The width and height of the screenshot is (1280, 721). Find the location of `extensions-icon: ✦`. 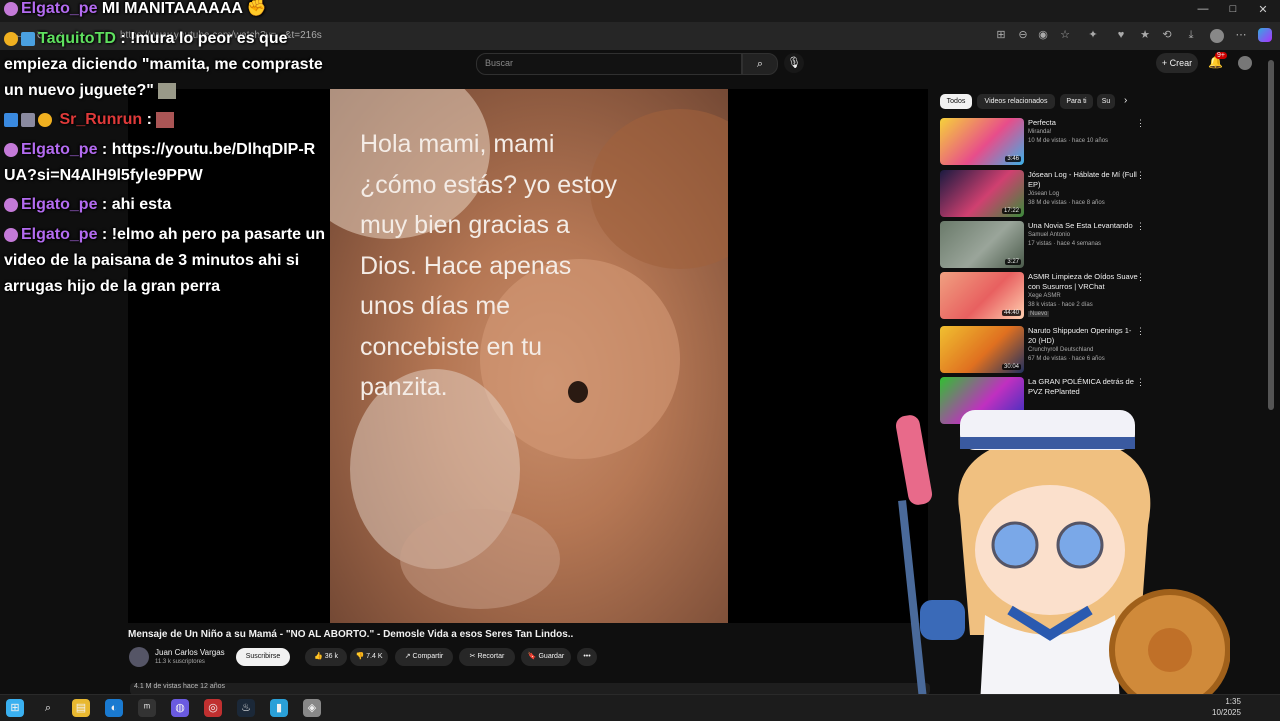

extensions-icon: ✦ is located at coordinates (1093, 35).